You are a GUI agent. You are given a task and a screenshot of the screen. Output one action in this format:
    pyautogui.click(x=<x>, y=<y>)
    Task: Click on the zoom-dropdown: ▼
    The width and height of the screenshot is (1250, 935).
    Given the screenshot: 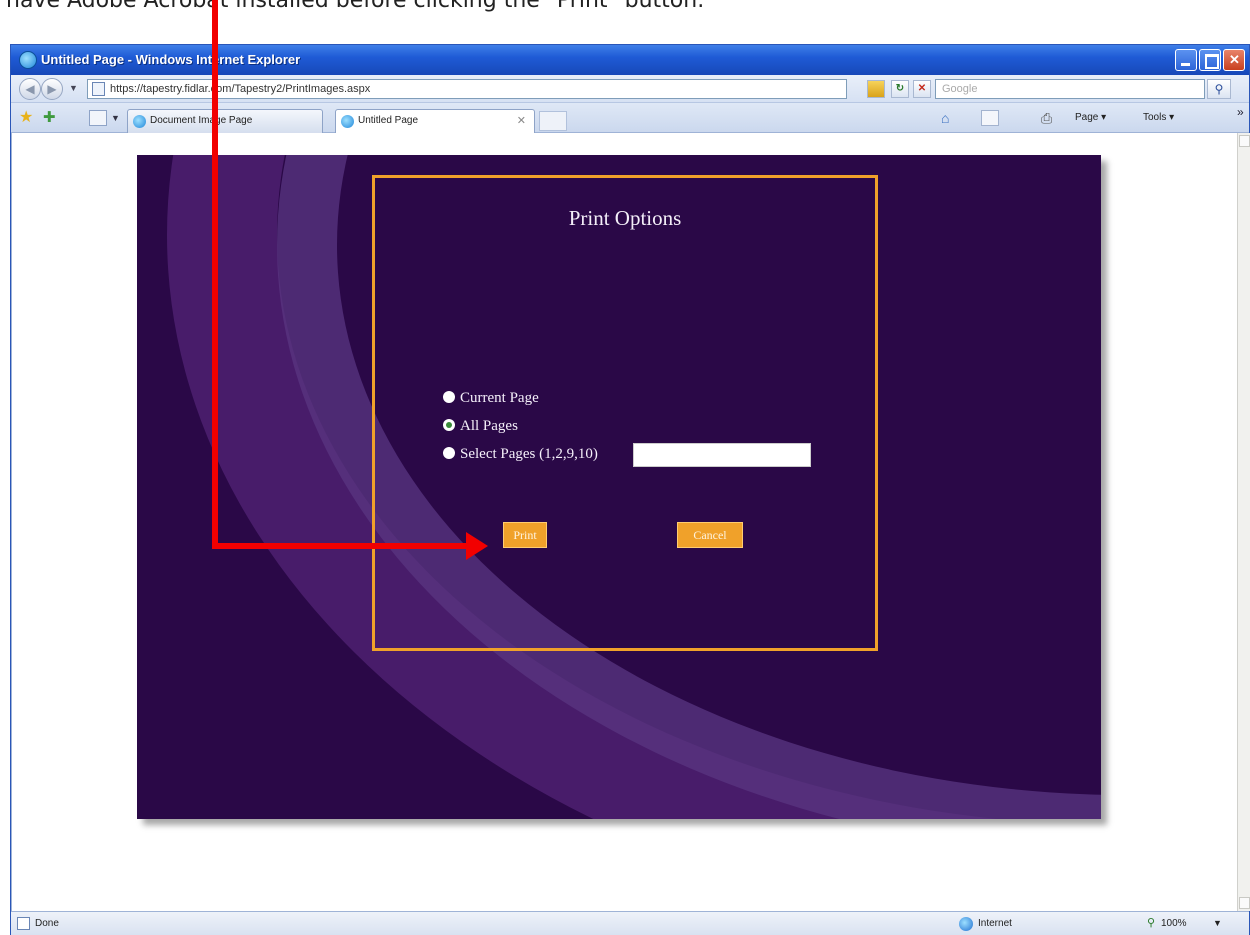 What is the action you would take?
    pyautogui.click(x=1217, y=923)
    